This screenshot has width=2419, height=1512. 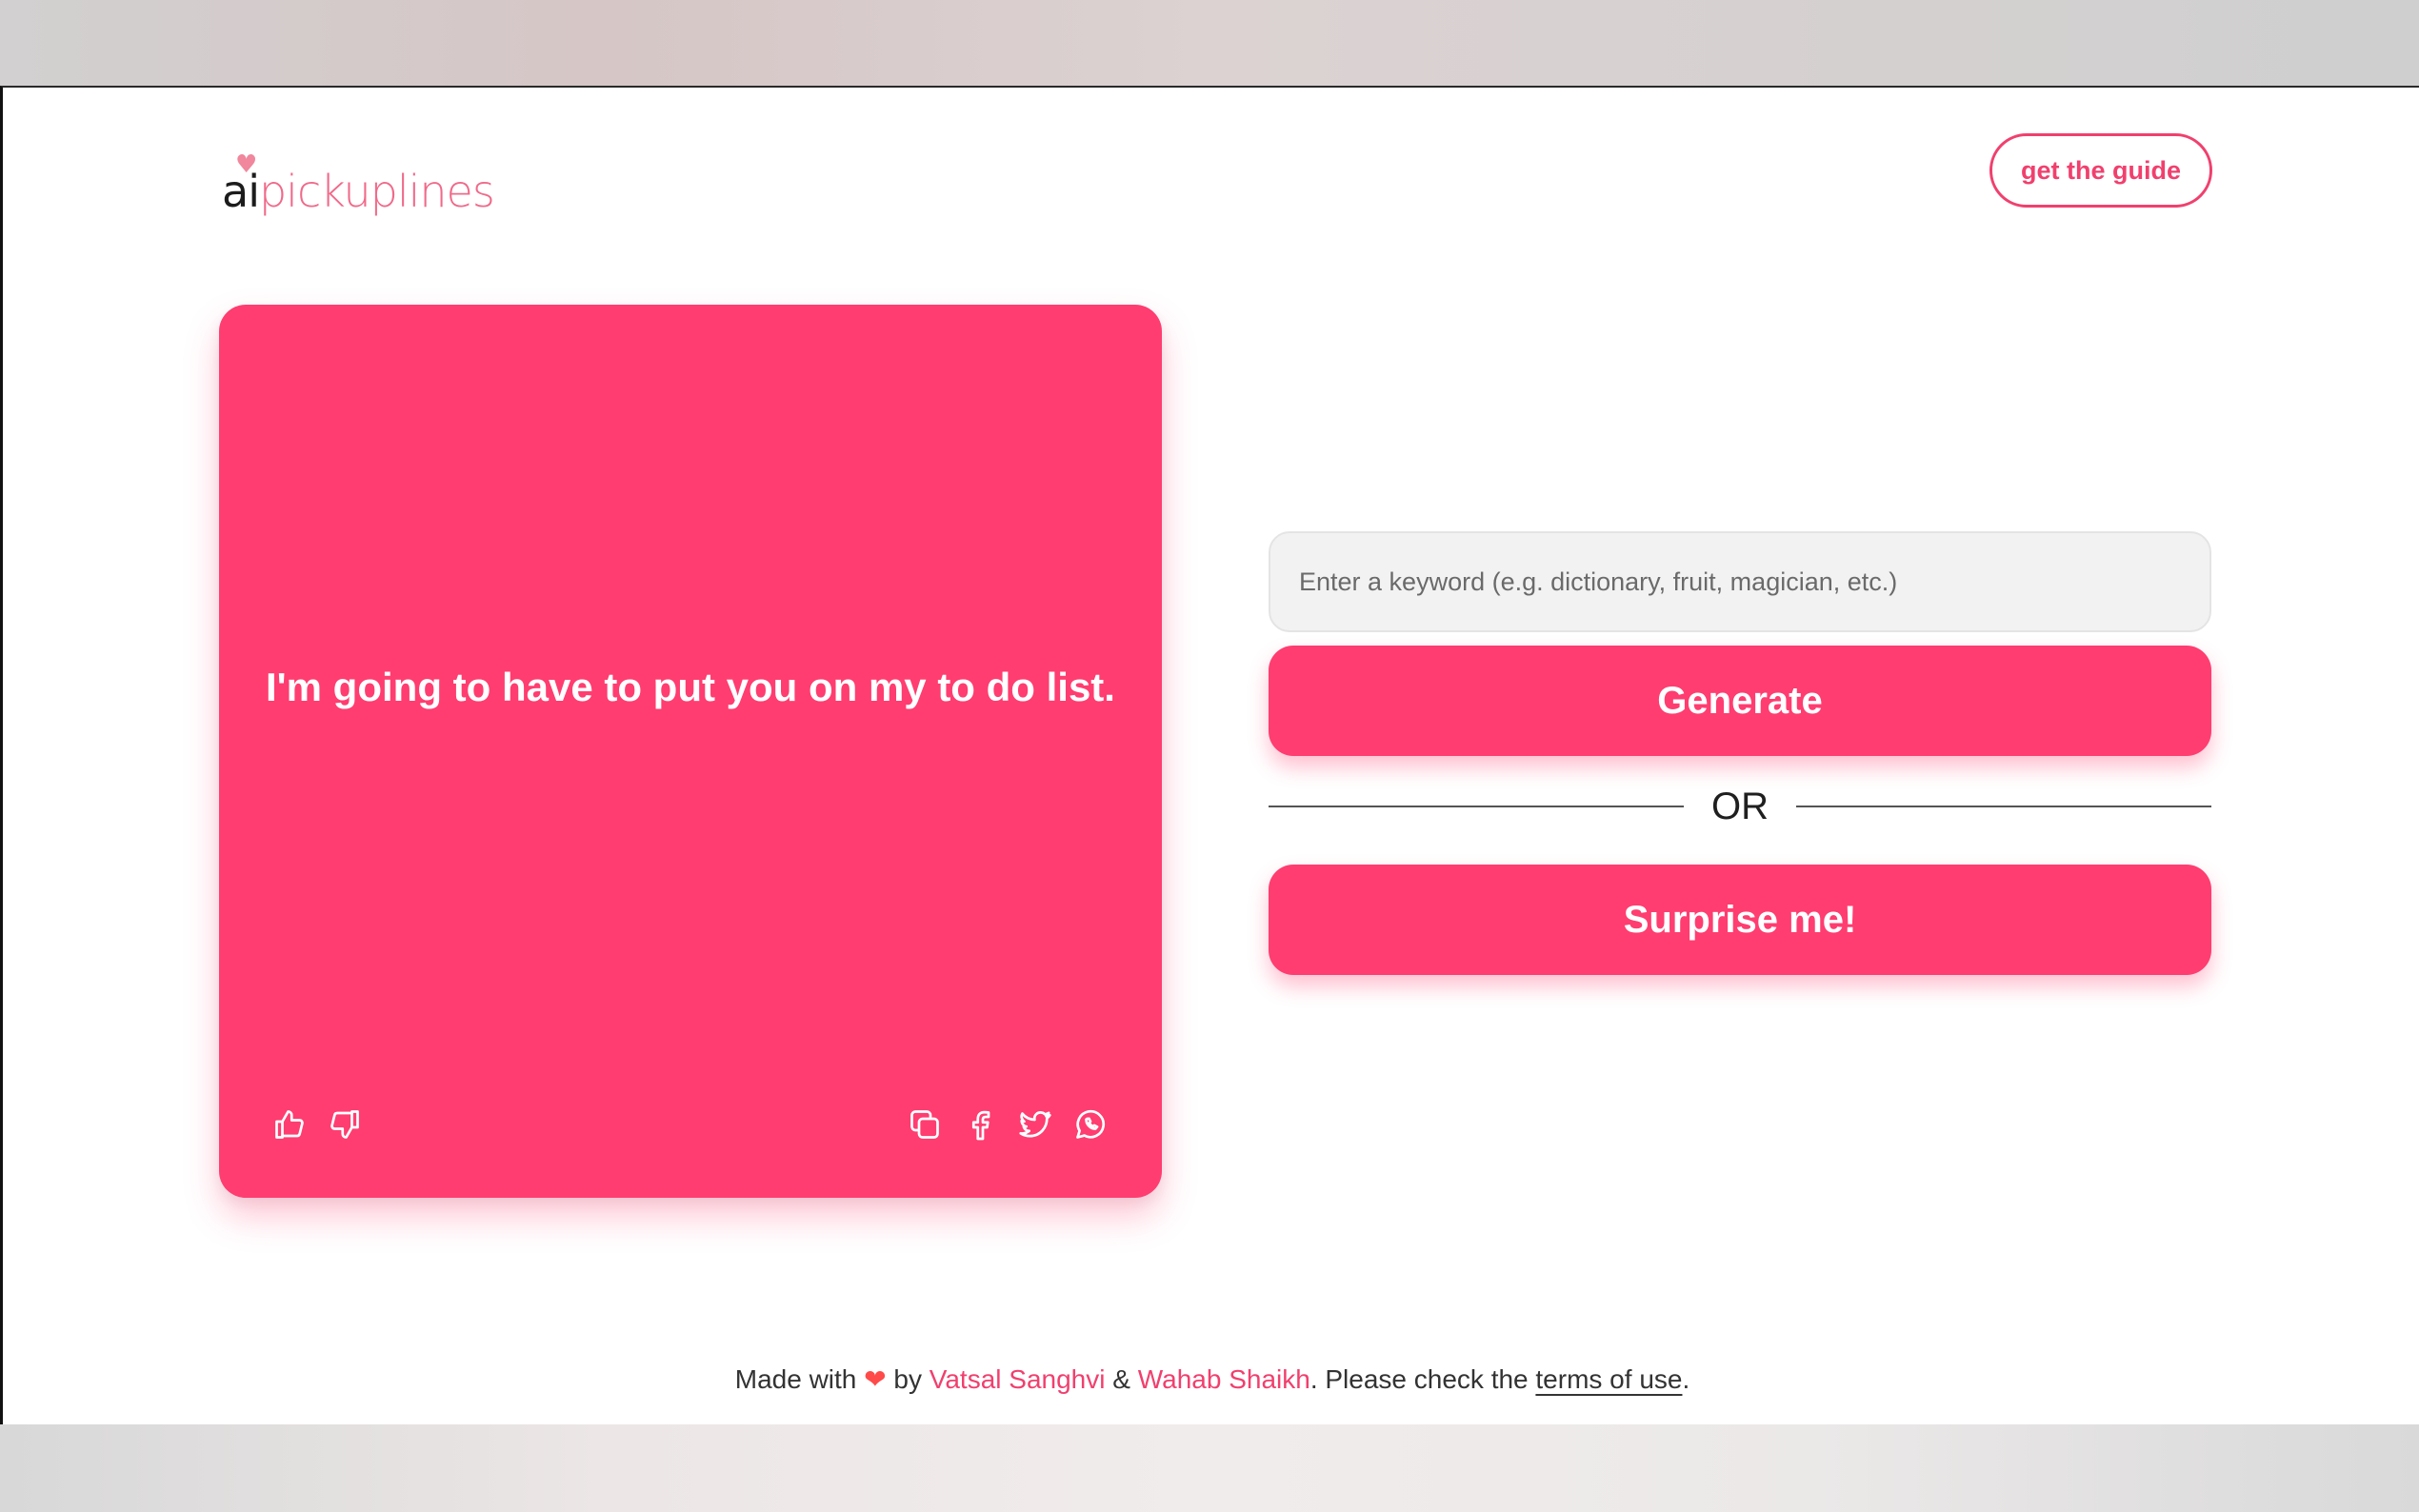 I want to click on footer-please-check: . Please check the, so click(x=1419, y=1379).